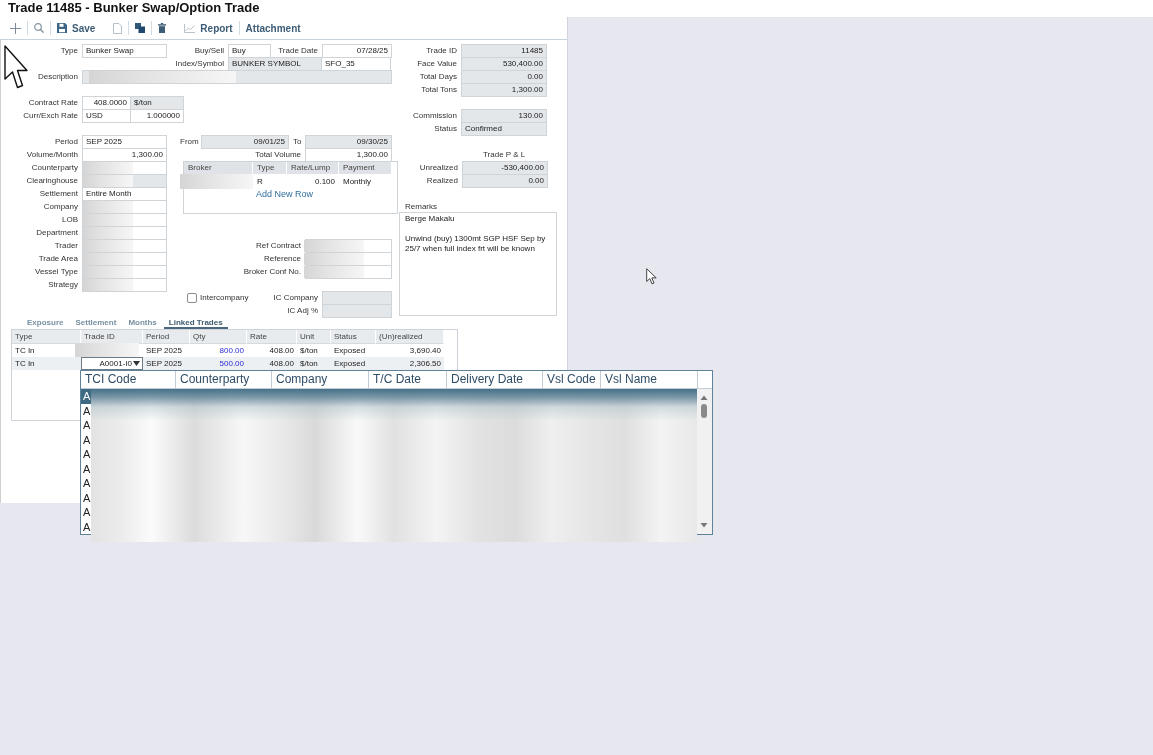 This screenshot has width=1153, height=755. Describe the element at coordinates (320, 379) in the screenshot. I see `column-header: Company` at that location.